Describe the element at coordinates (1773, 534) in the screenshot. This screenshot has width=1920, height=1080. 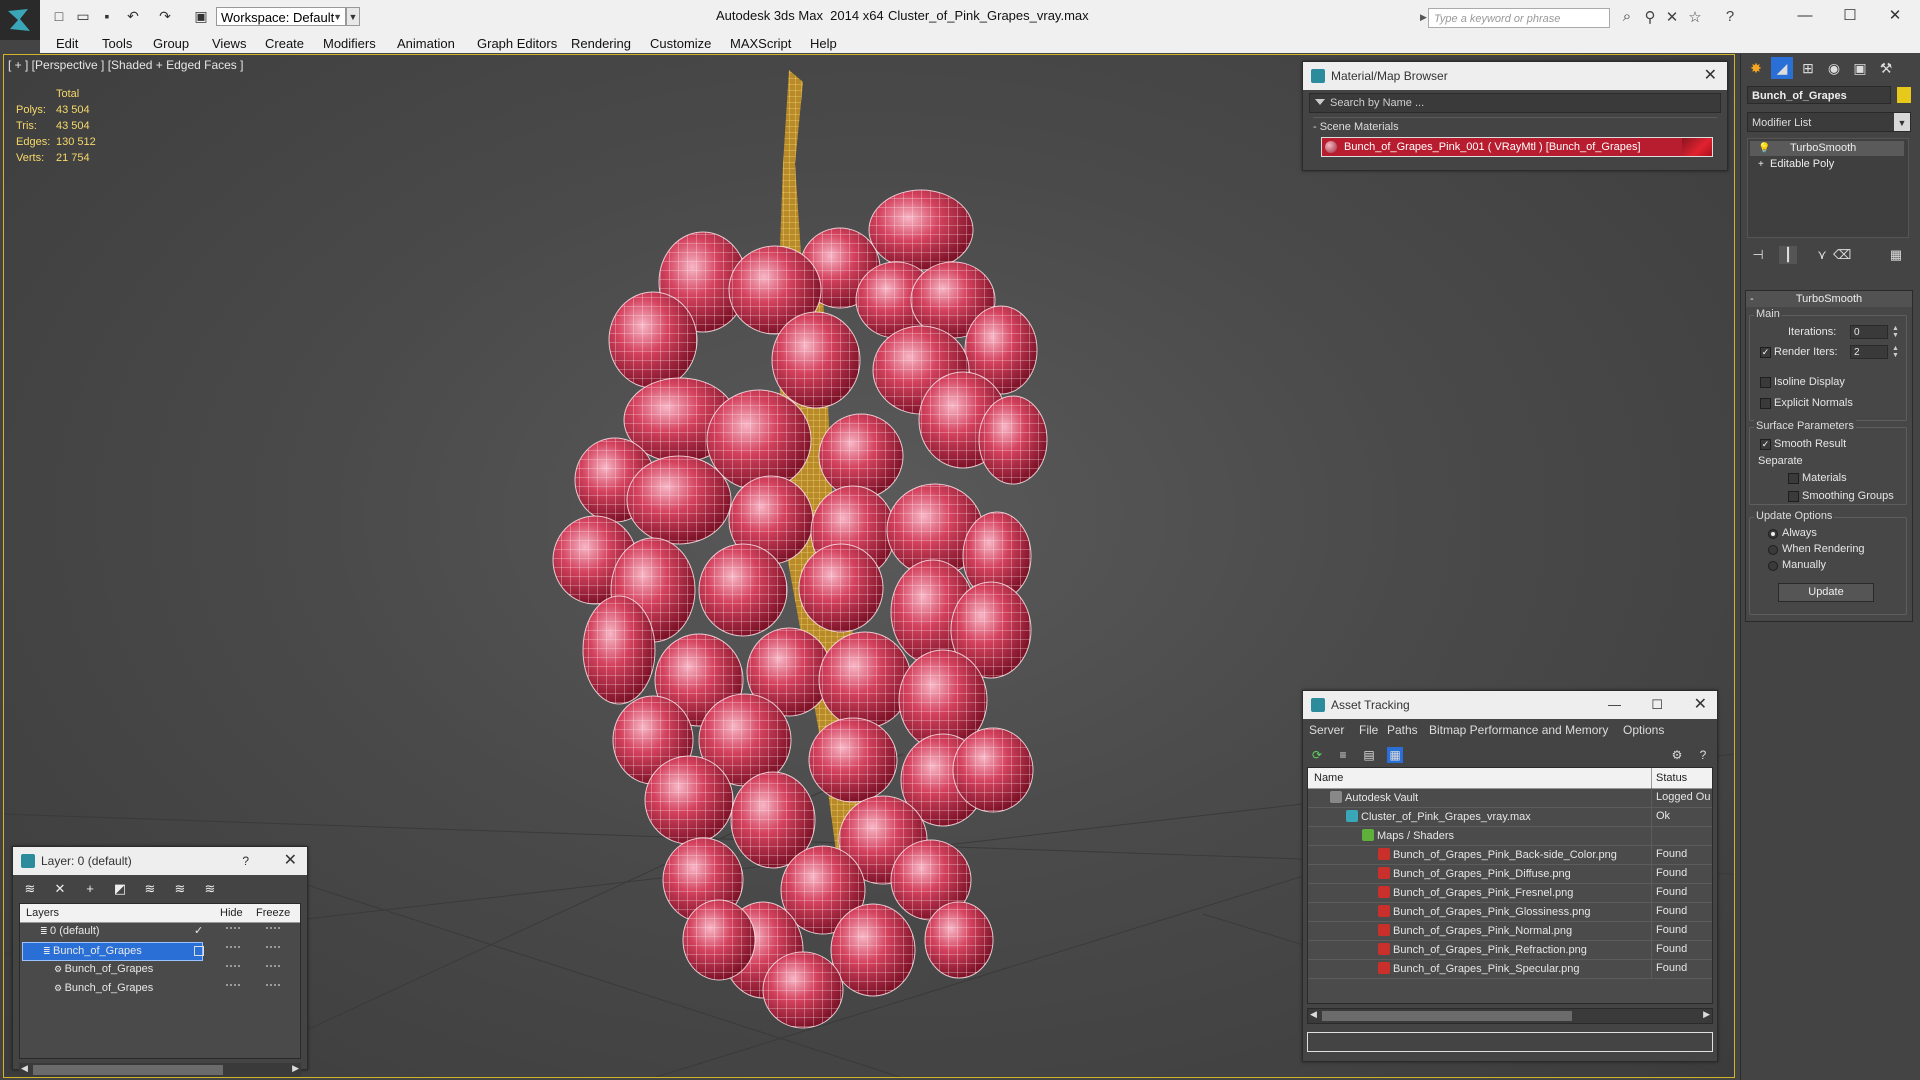
I see `always-radio` at that location.